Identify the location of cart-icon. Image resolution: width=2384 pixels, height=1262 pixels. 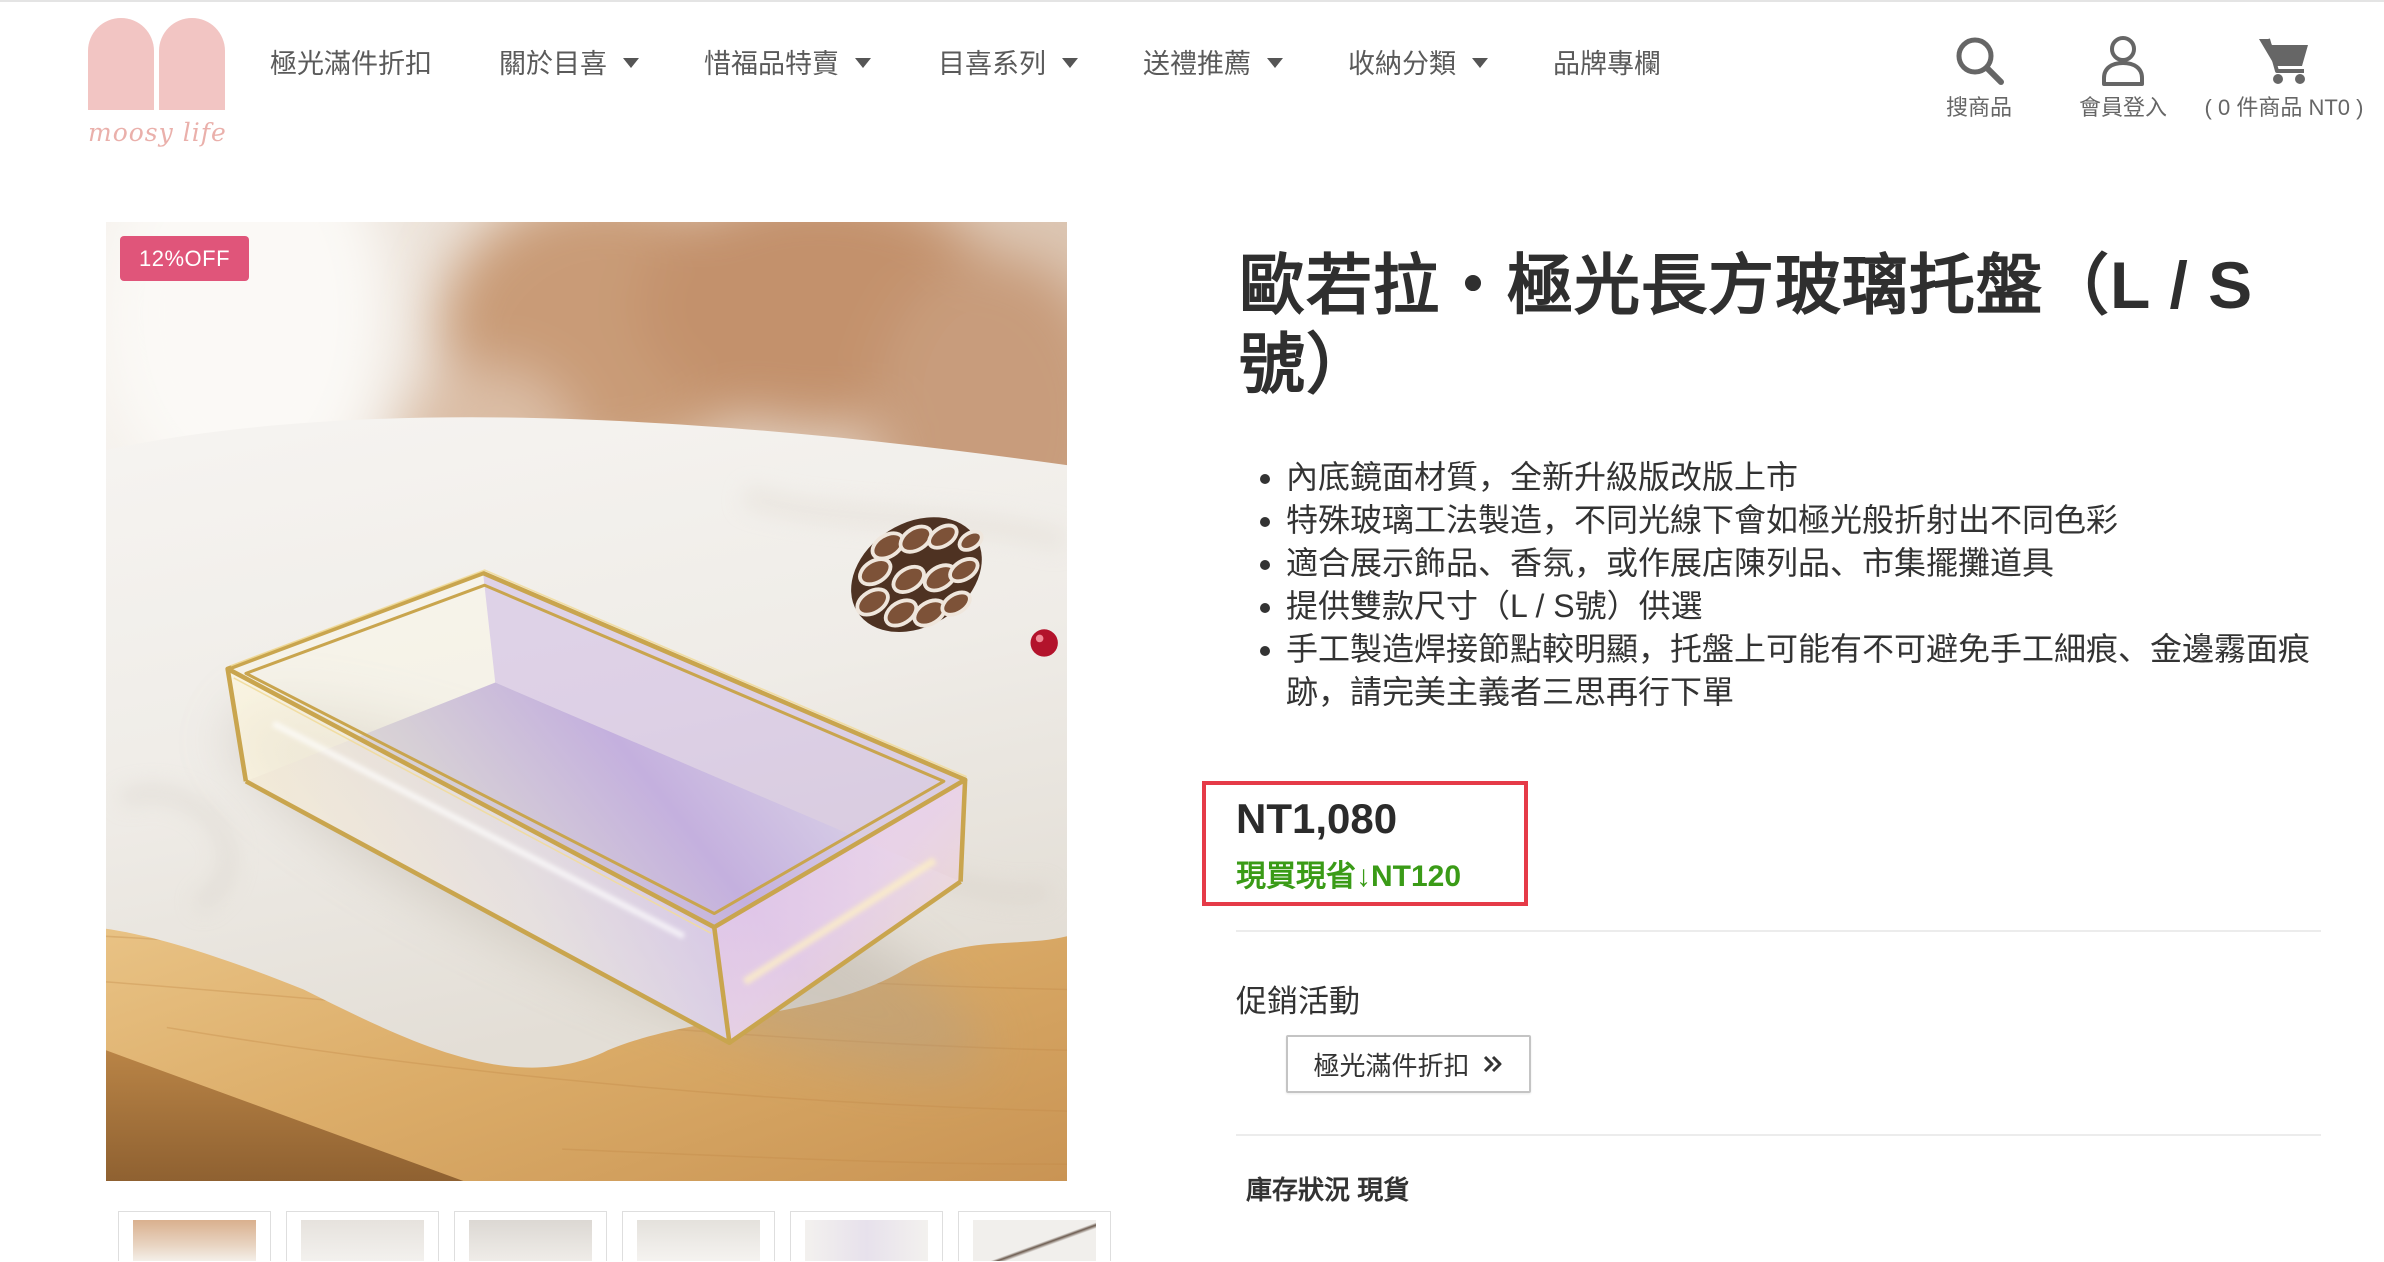
(2283, 61).